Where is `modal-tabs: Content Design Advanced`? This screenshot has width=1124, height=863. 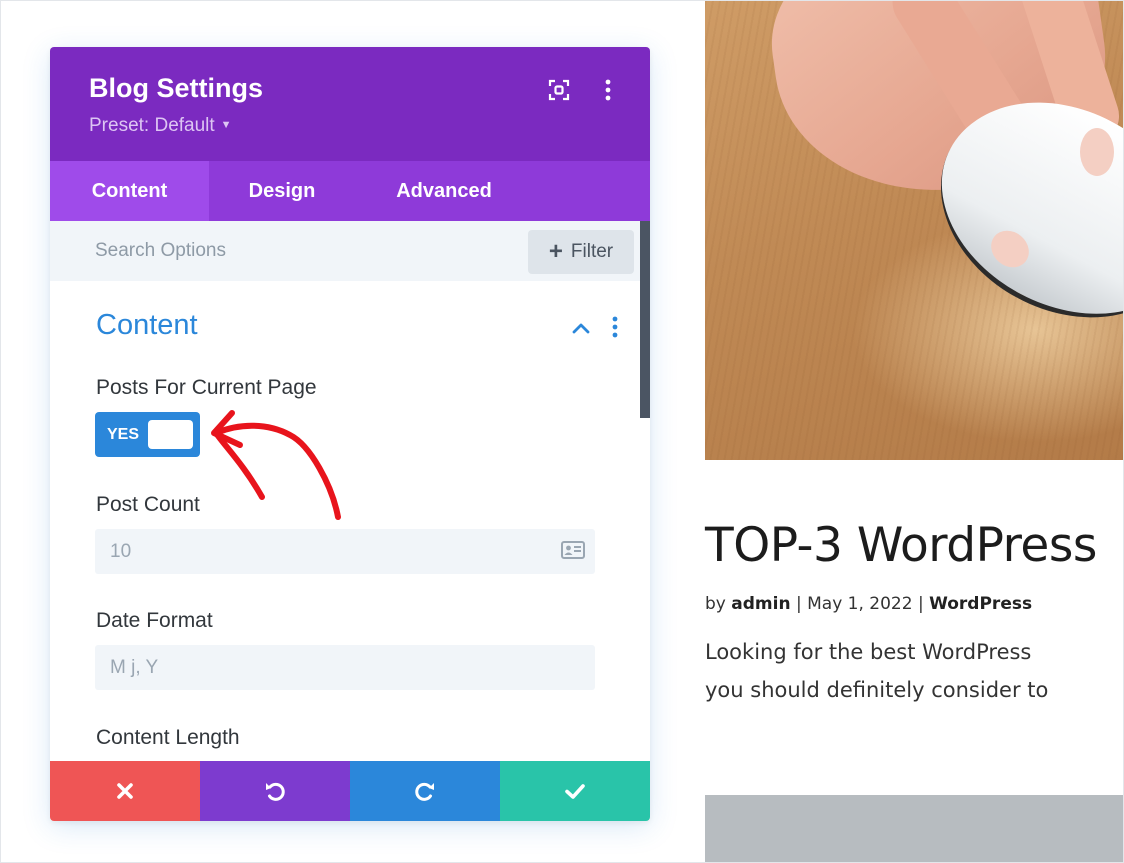 modal-tabs: Content Design Advanced is located at coordinates (350, 191).